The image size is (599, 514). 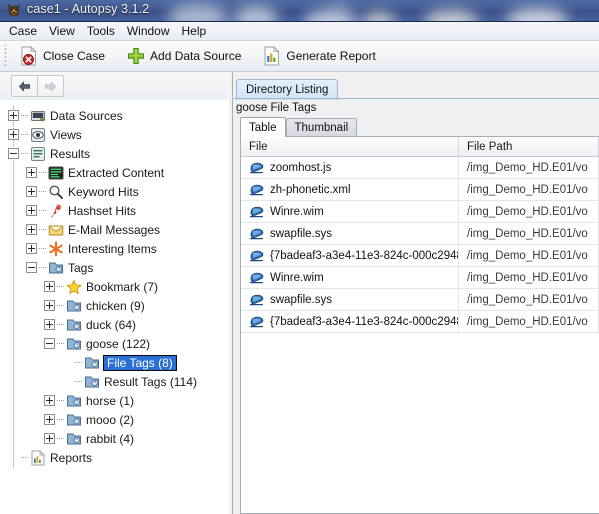 I want to click on tree-item-chicken-9: chicken (9), so click(x=114, y=305).